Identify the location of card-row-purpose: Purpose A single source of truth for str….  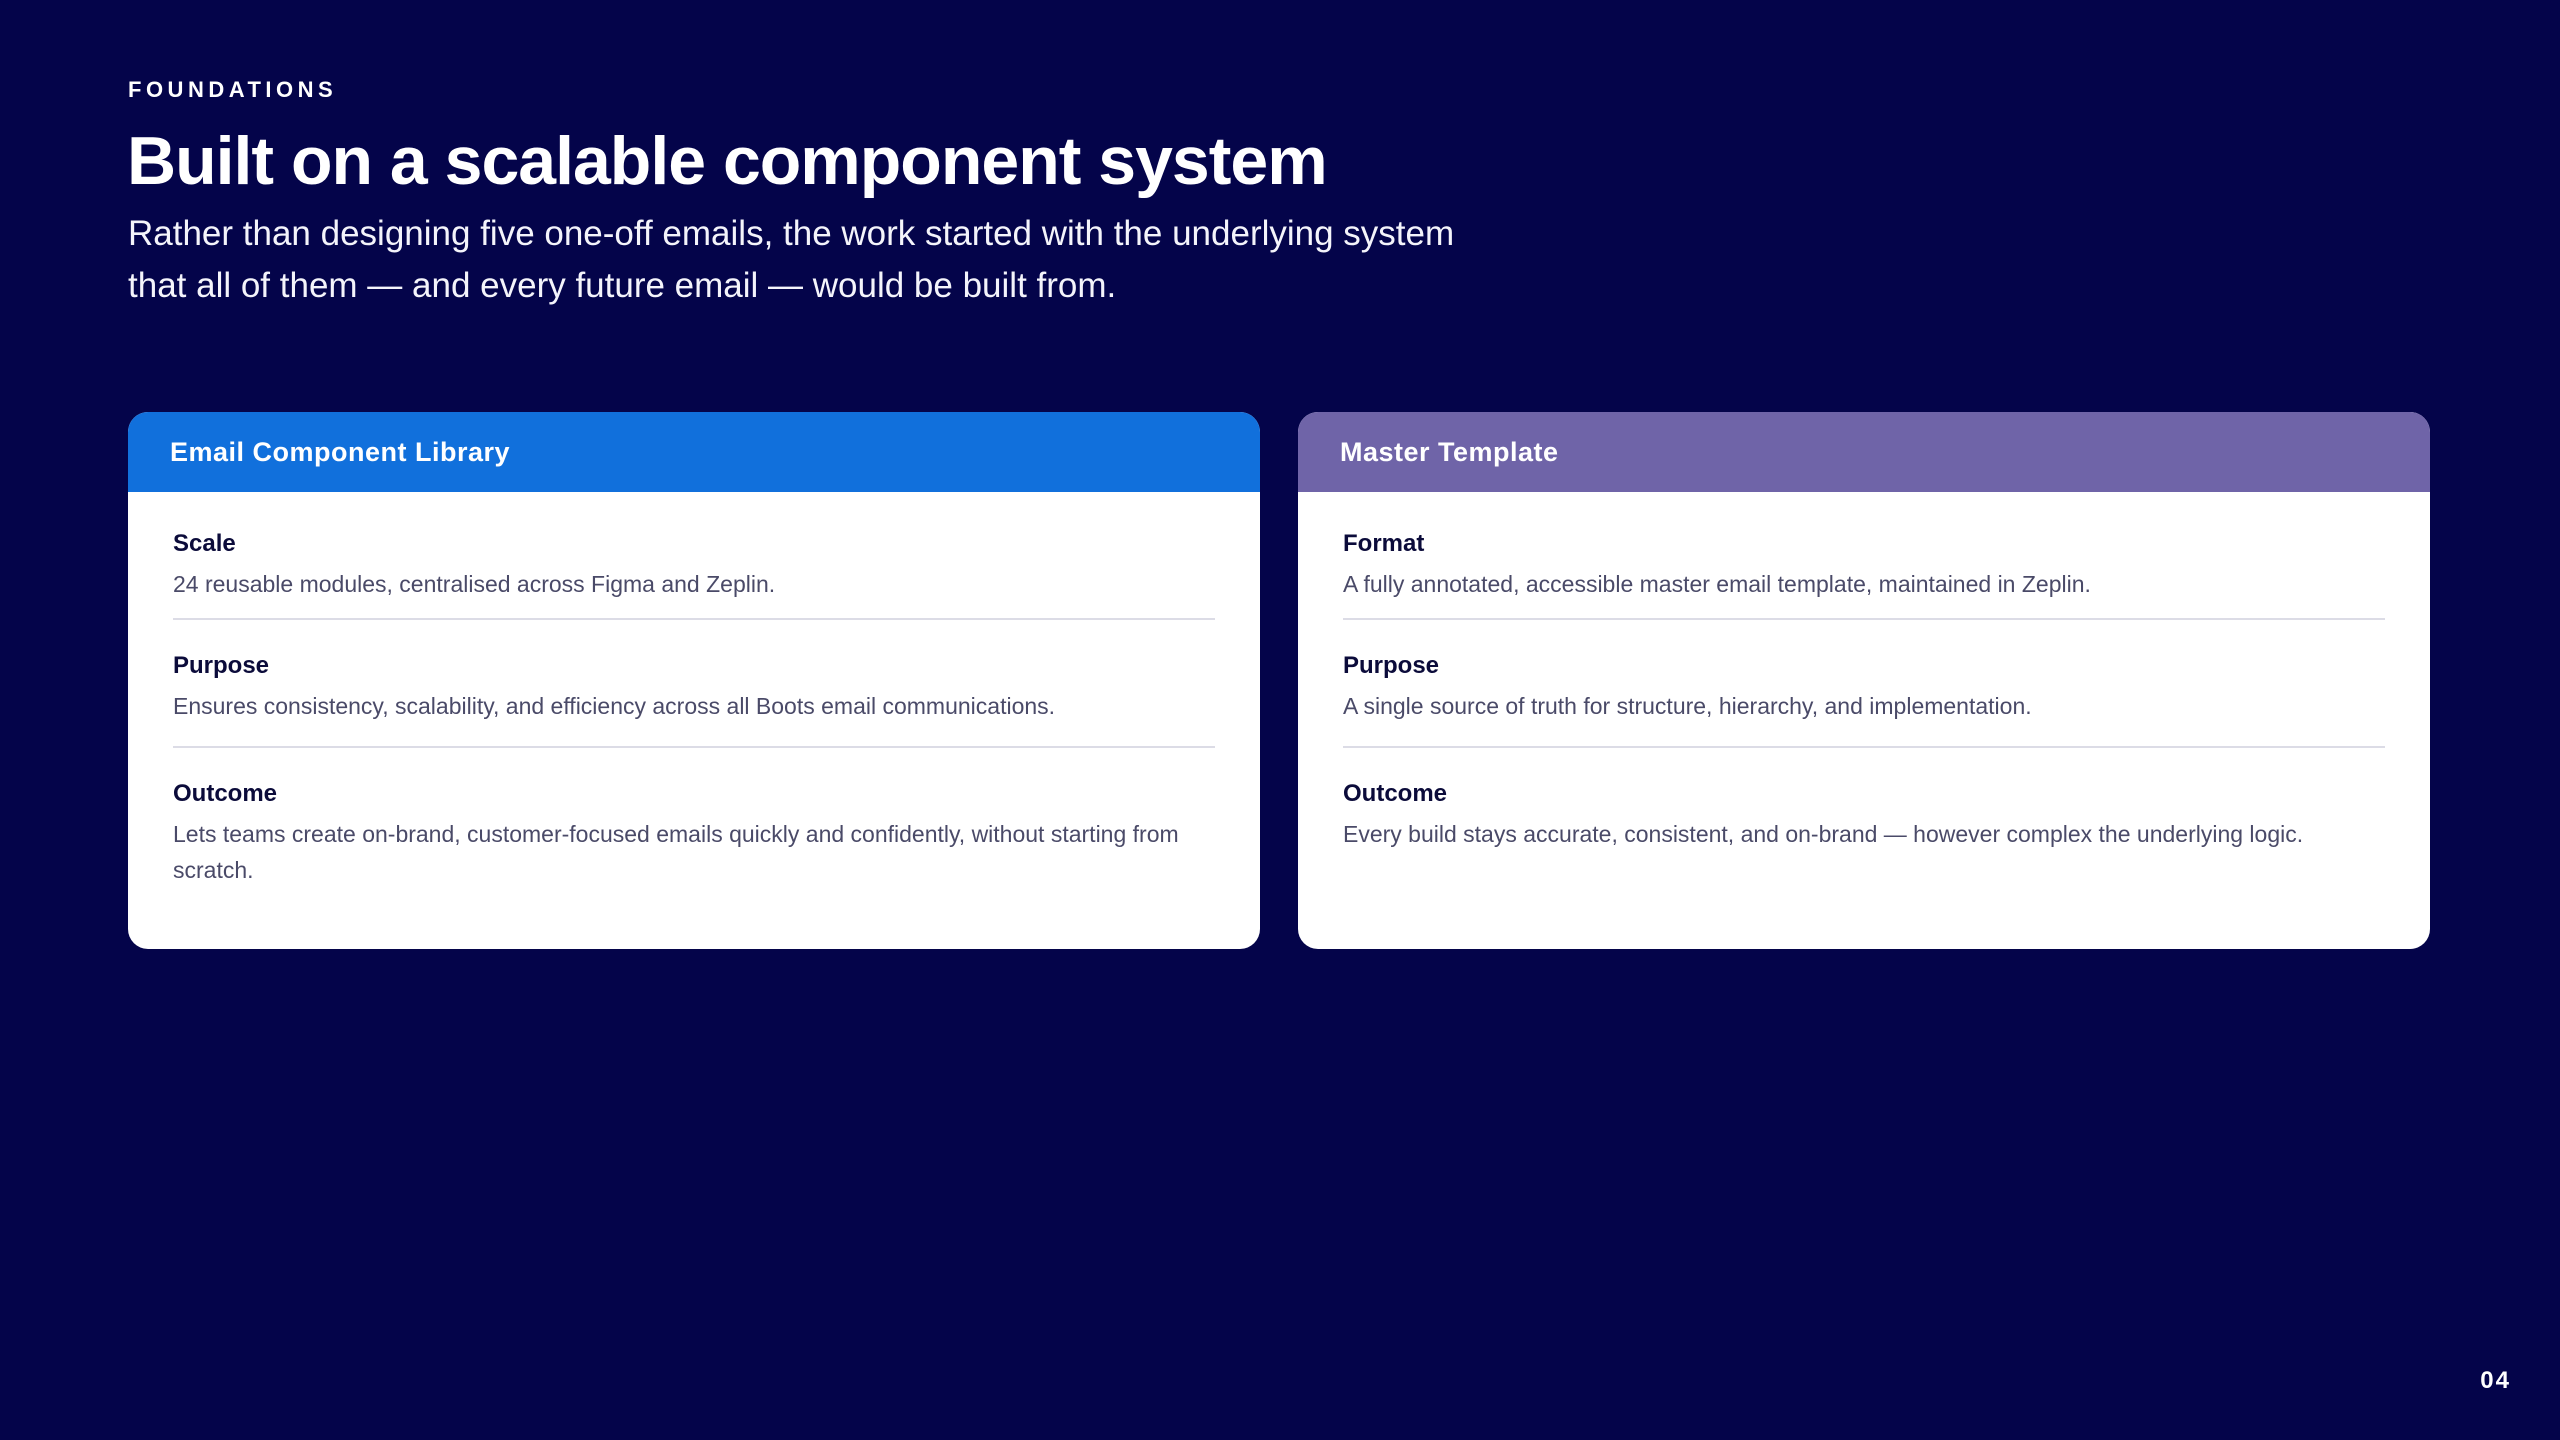
(1864, 684).